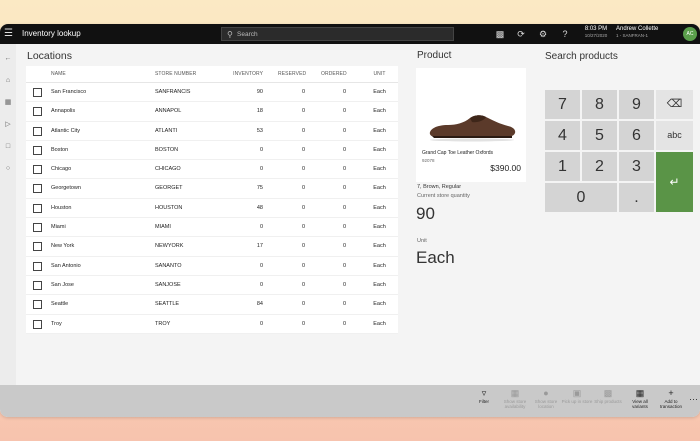  What do you see at coordinates (543, 34) in the screenshot?
I see `gear-icon: ⚙` at bounding box center [543, 34].